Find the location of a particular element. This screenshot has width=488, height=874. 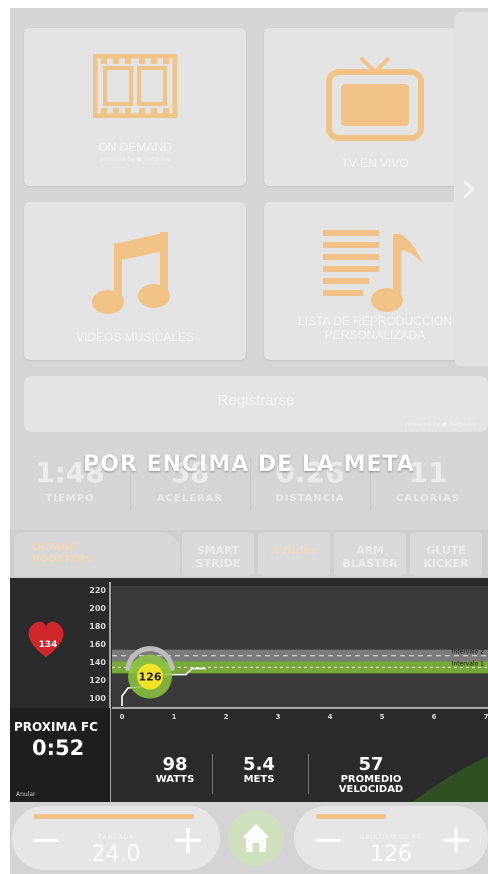

zone-label: Intervalo 1 is located at coordinates (468, 663).